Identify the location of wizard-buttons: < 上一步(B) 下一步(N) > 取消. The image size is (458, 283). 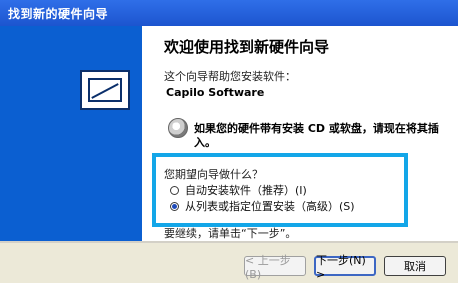
(345, 267).